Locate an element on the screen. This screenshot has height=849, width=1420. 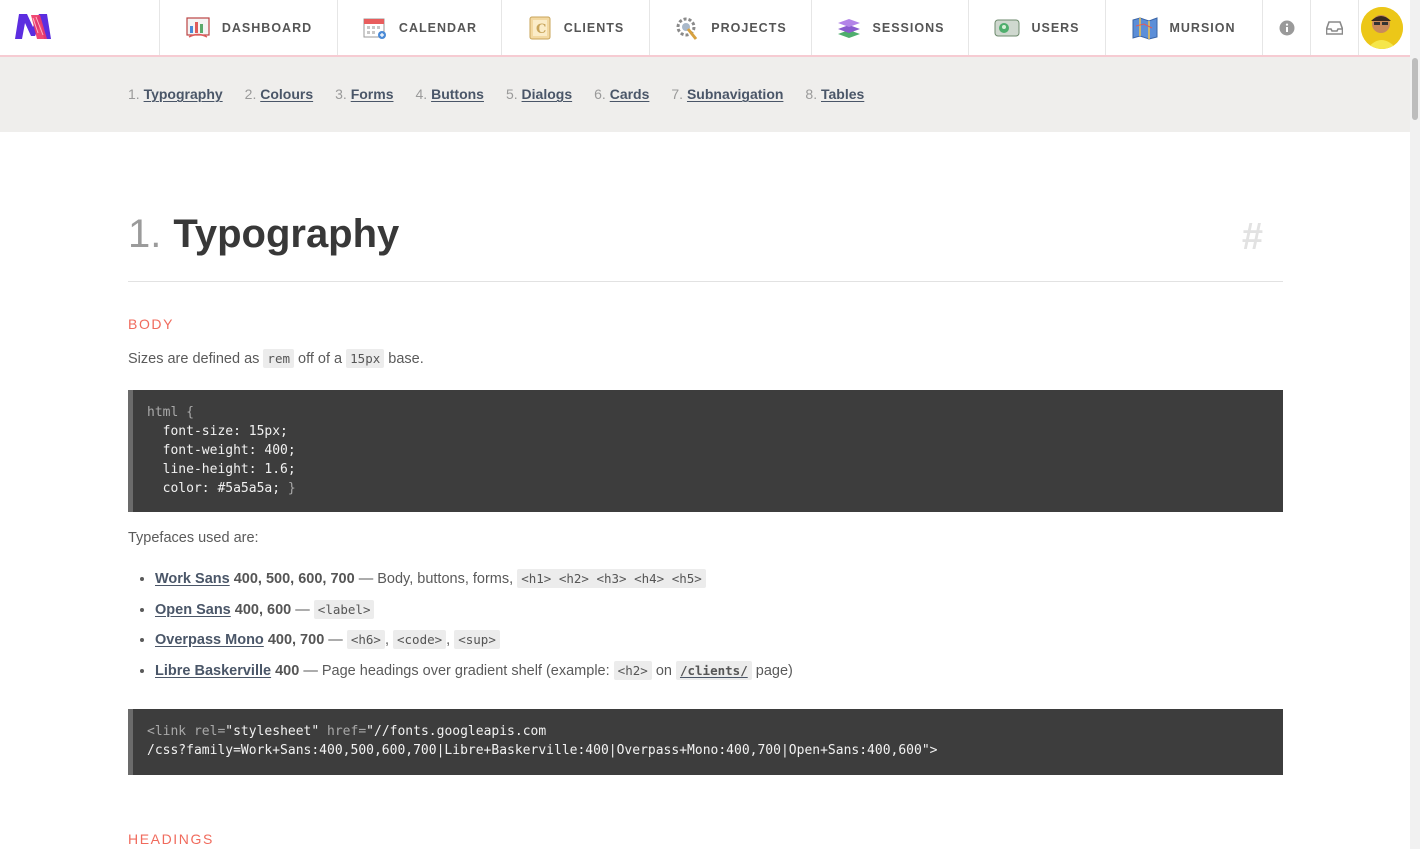
users-icon is located at coordinates (1007, 28).